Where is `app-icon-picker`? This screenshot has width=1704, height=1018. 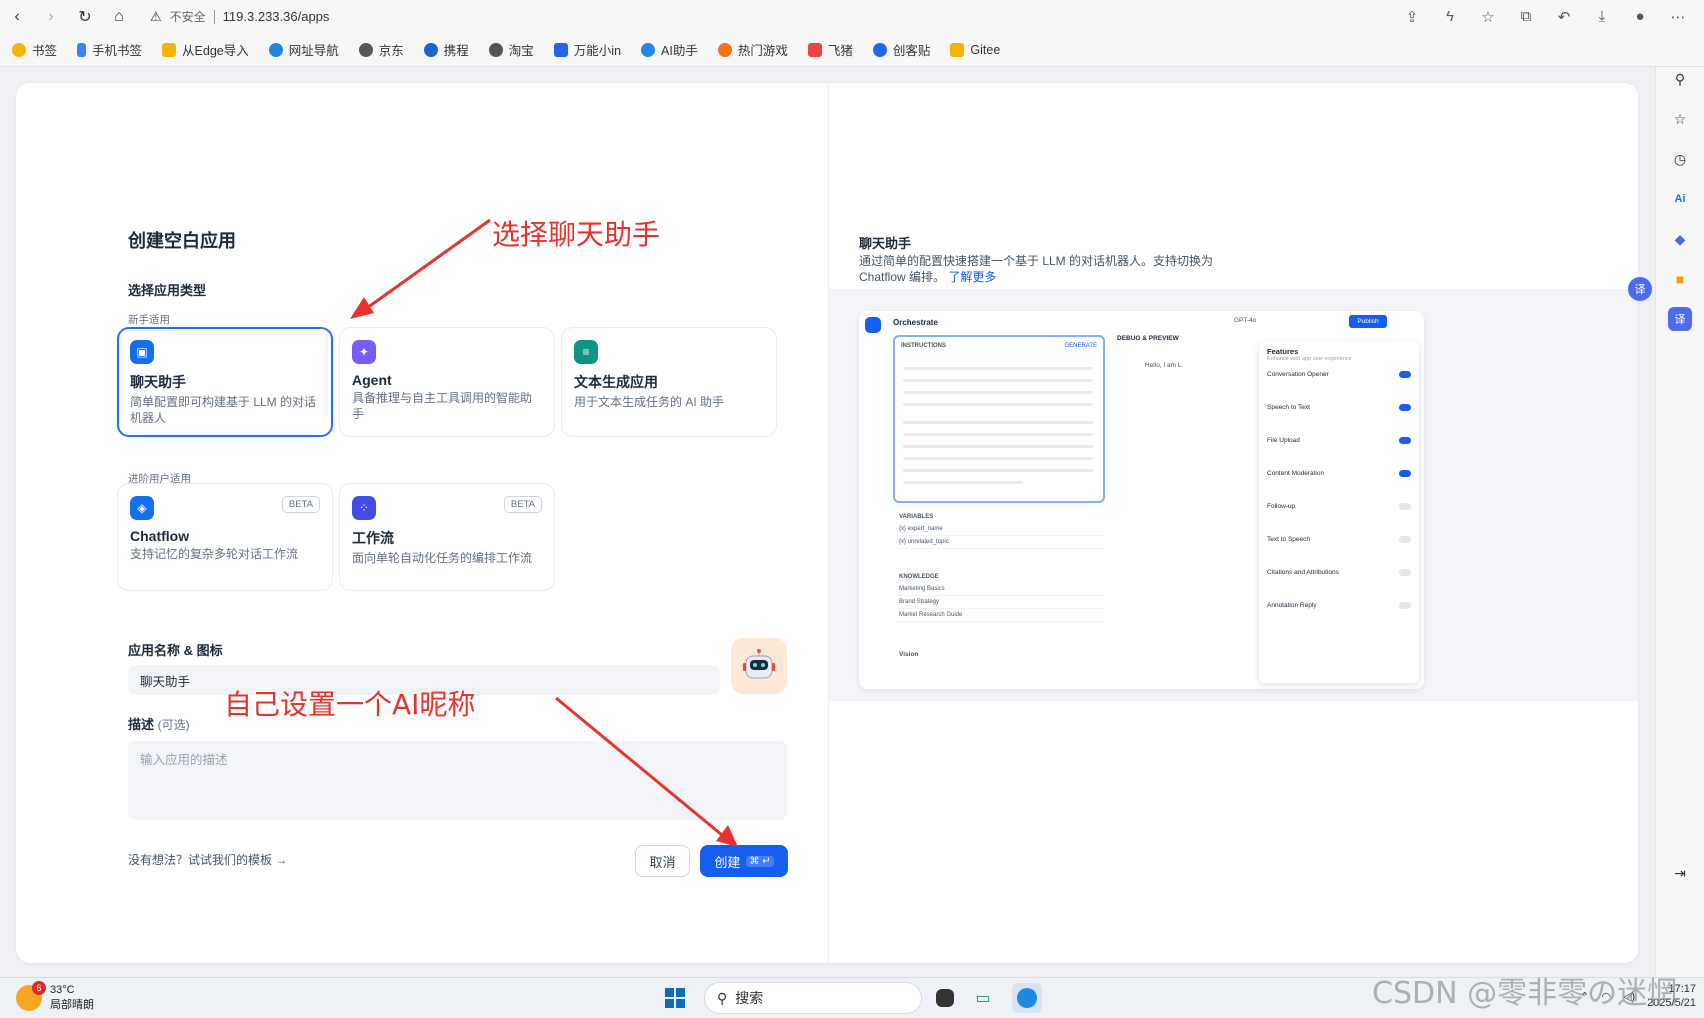
app-icon-picker is located at coordinates (759, 666).